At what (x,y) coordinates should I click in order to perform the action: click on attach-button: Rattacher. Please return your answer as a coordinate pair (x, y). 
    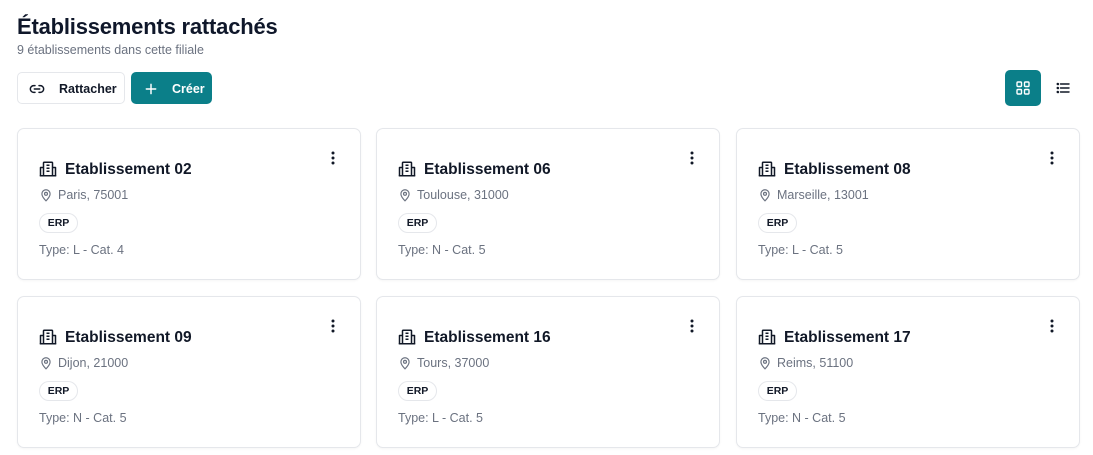
    Looking at the image, I should click on (71, 88).